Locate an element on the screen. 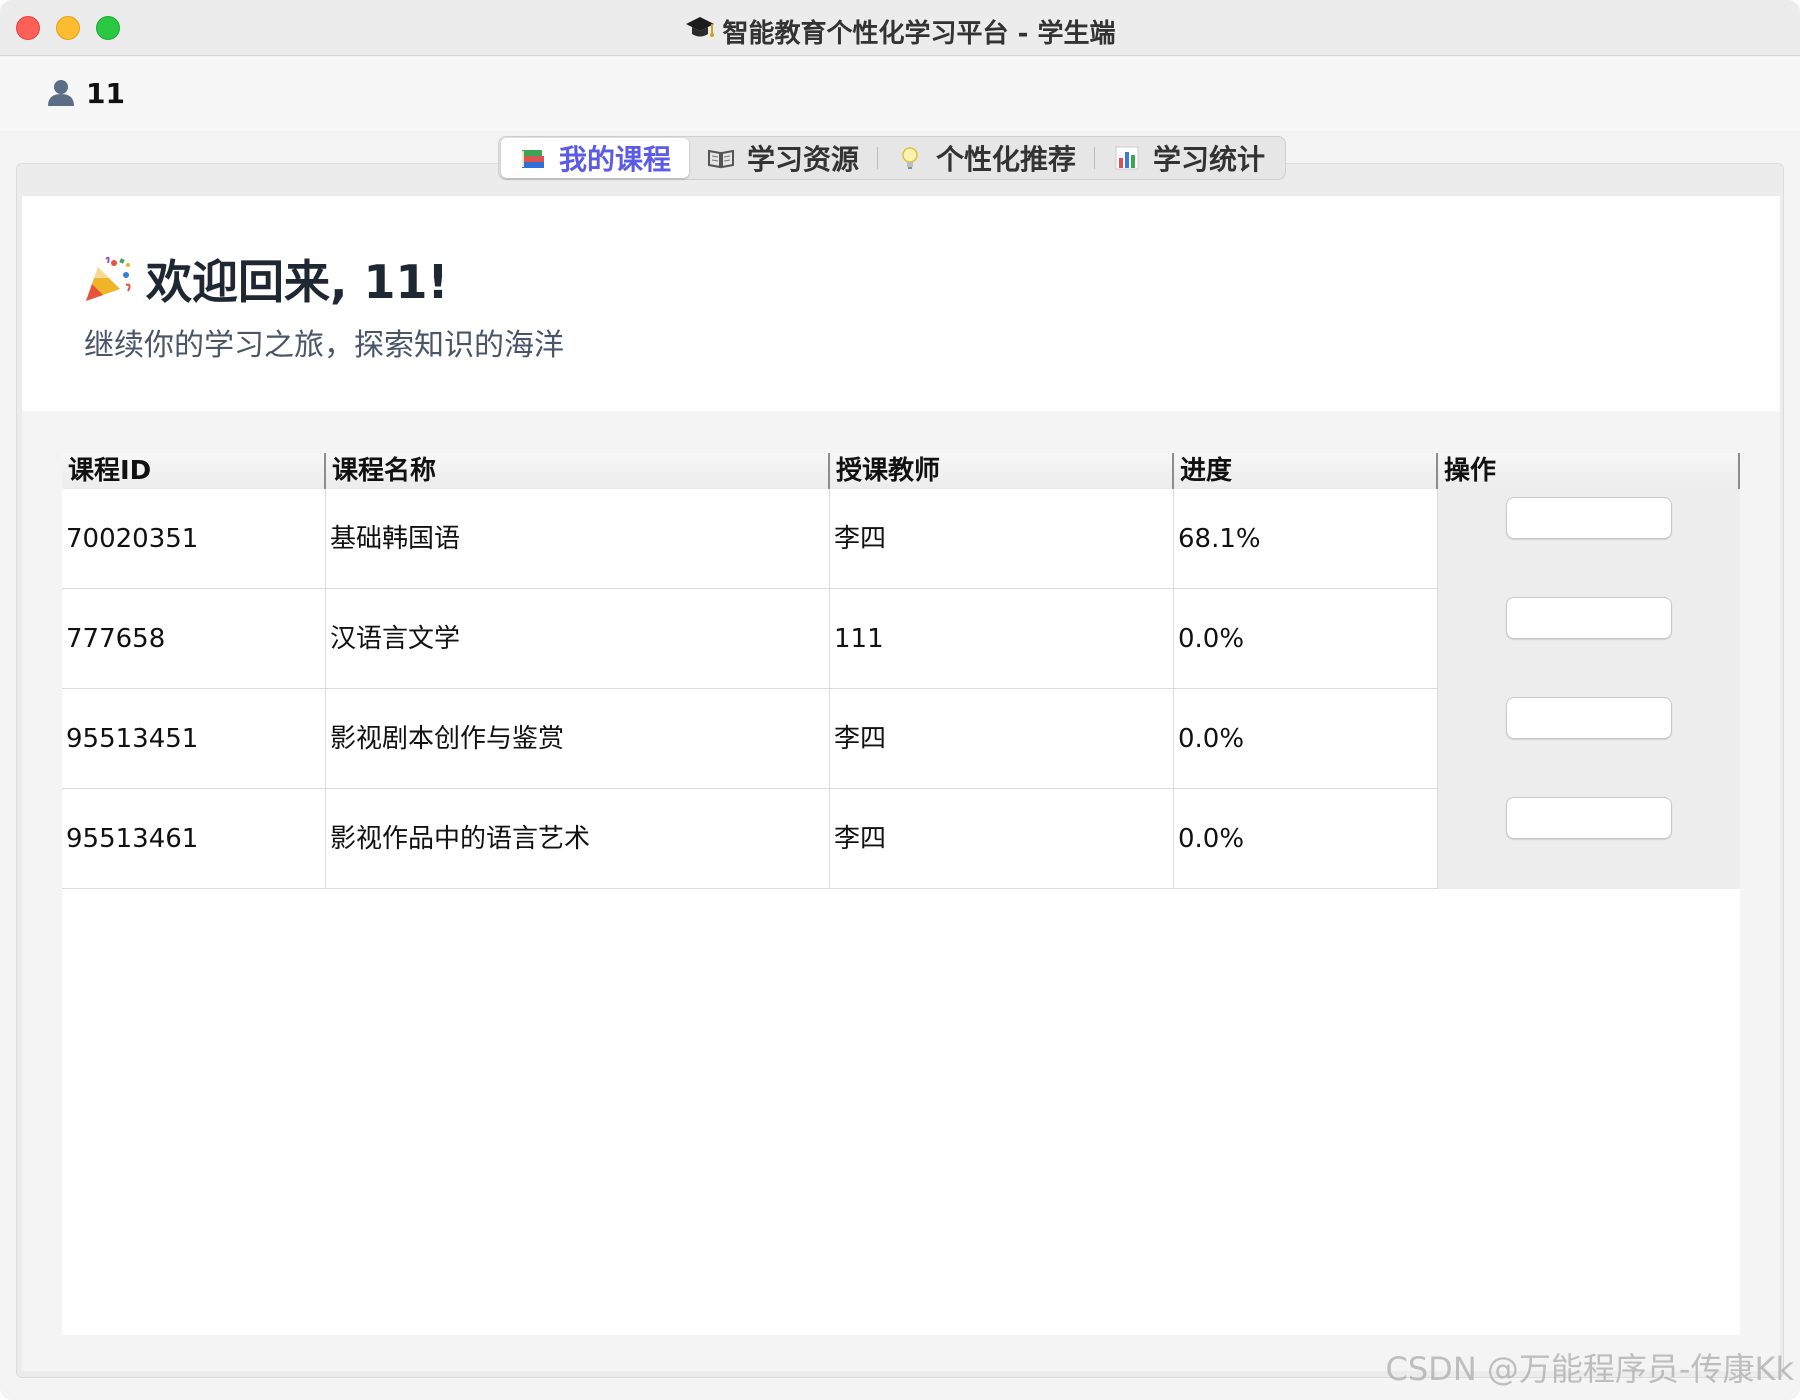 Image resolution: width=1800 pixels, height=1400 pixels. title-bar: 智能教育个性化学习平台 - 学生端 is located at coordinates (900, 28).